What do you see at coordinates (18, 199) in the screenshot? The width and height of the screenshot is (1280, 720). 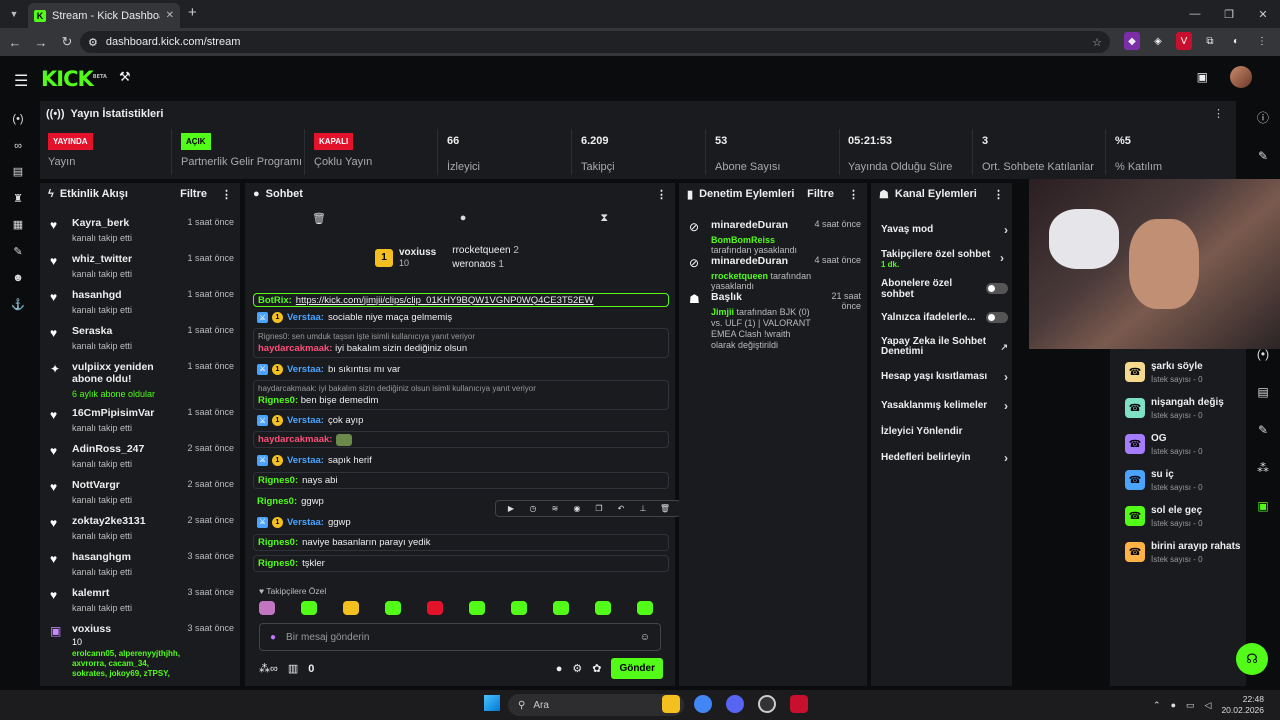 I see `trophy-icon: ♜` at bounding box center [18, 199].